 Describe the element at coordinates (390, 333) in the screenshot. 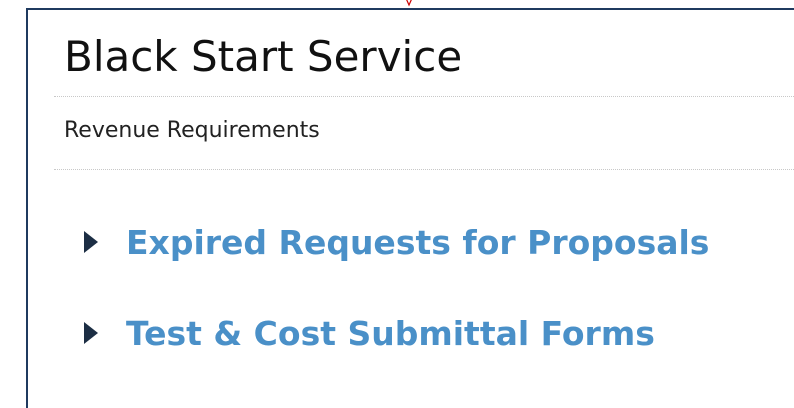

I see `link-test-cost-forms-label: Test & Cost Submittal Forms` at that location.